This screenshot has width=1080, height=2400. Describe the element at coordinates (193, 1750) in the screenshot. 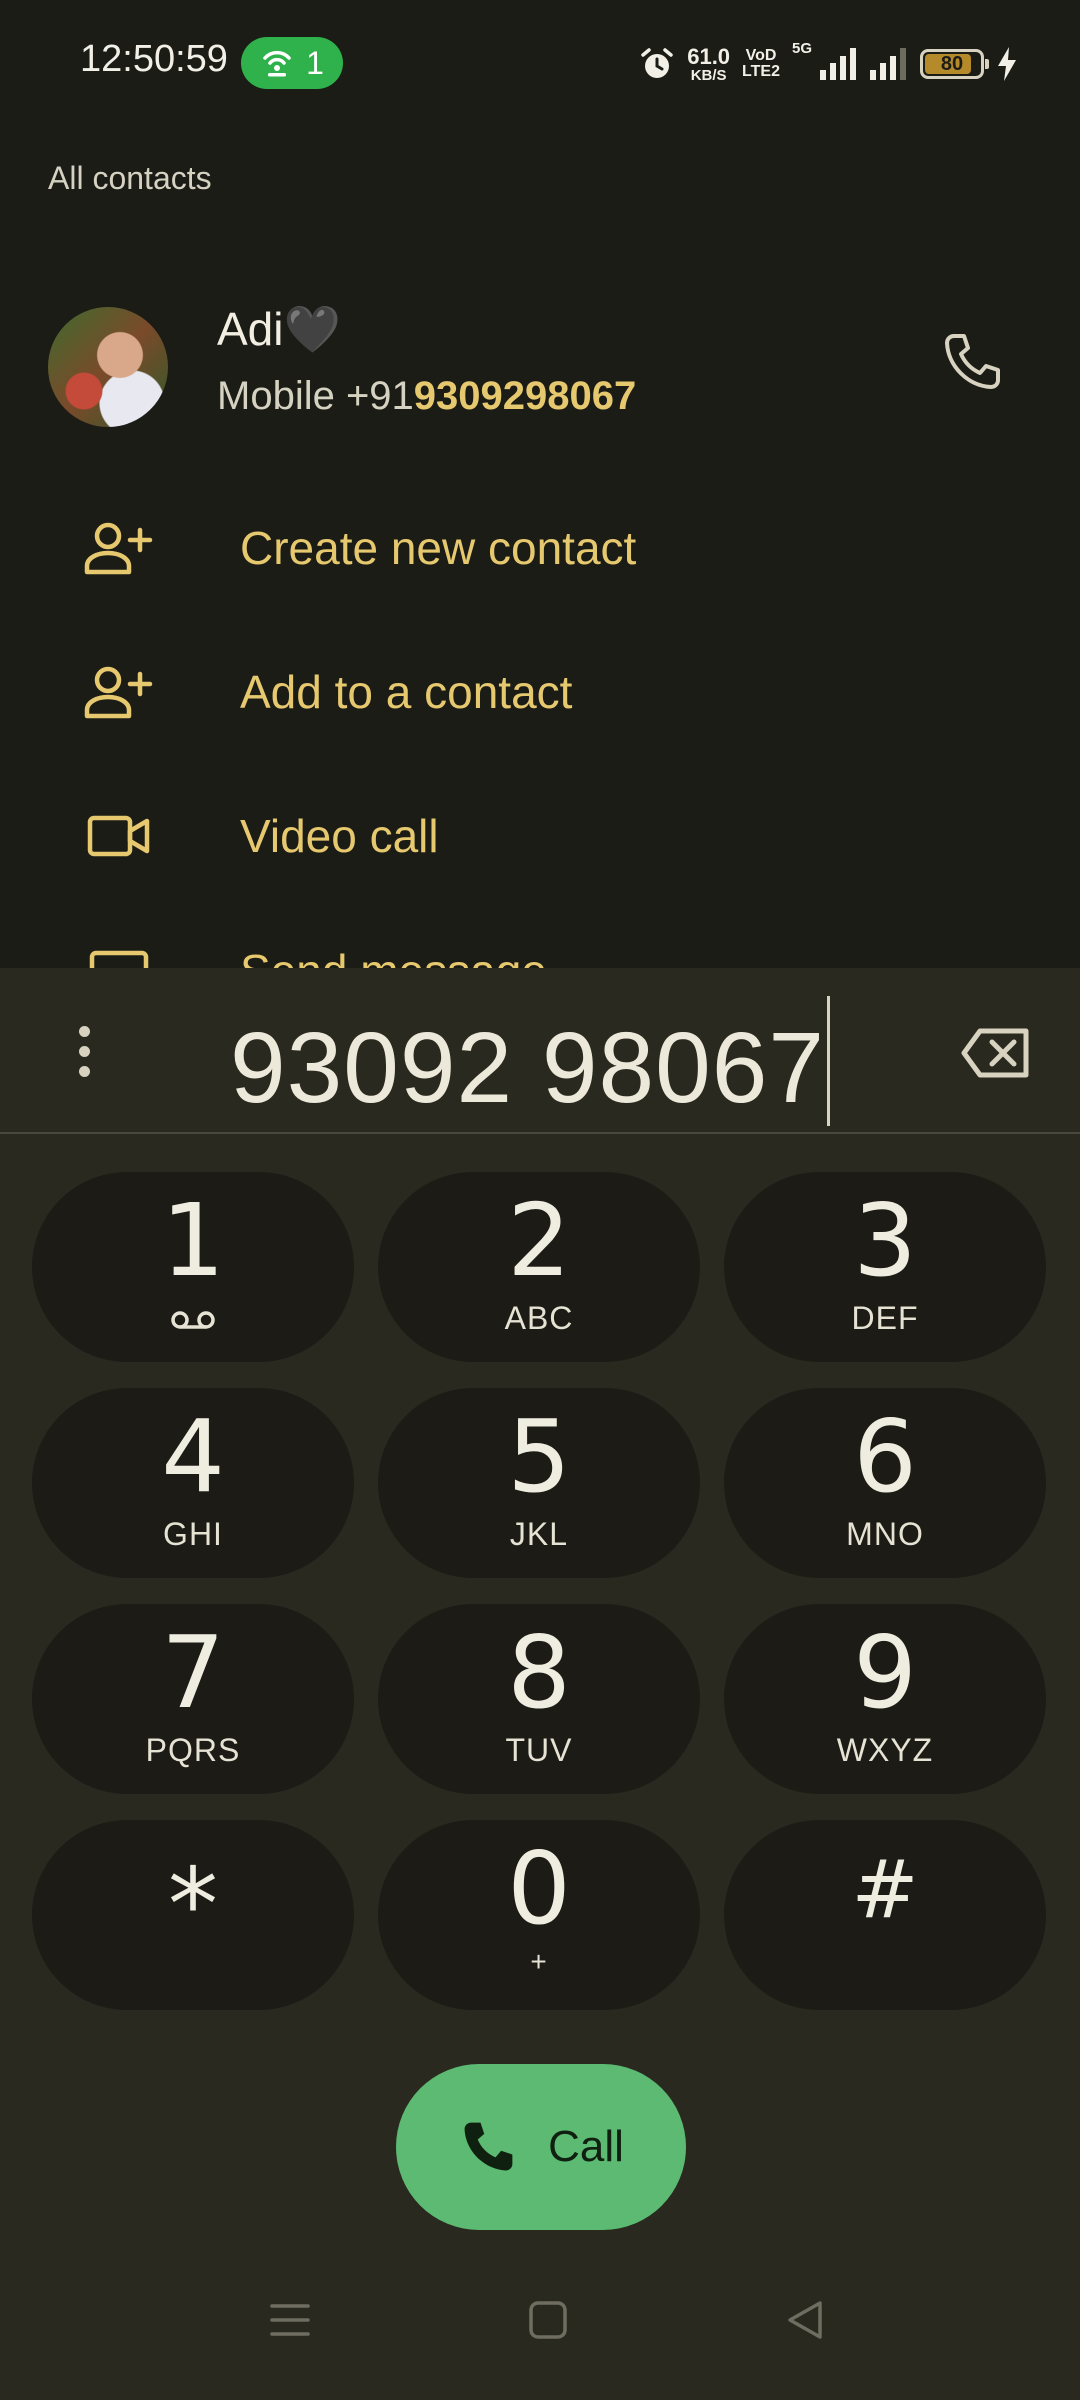

I see `key-letters: PQRS` at that location.